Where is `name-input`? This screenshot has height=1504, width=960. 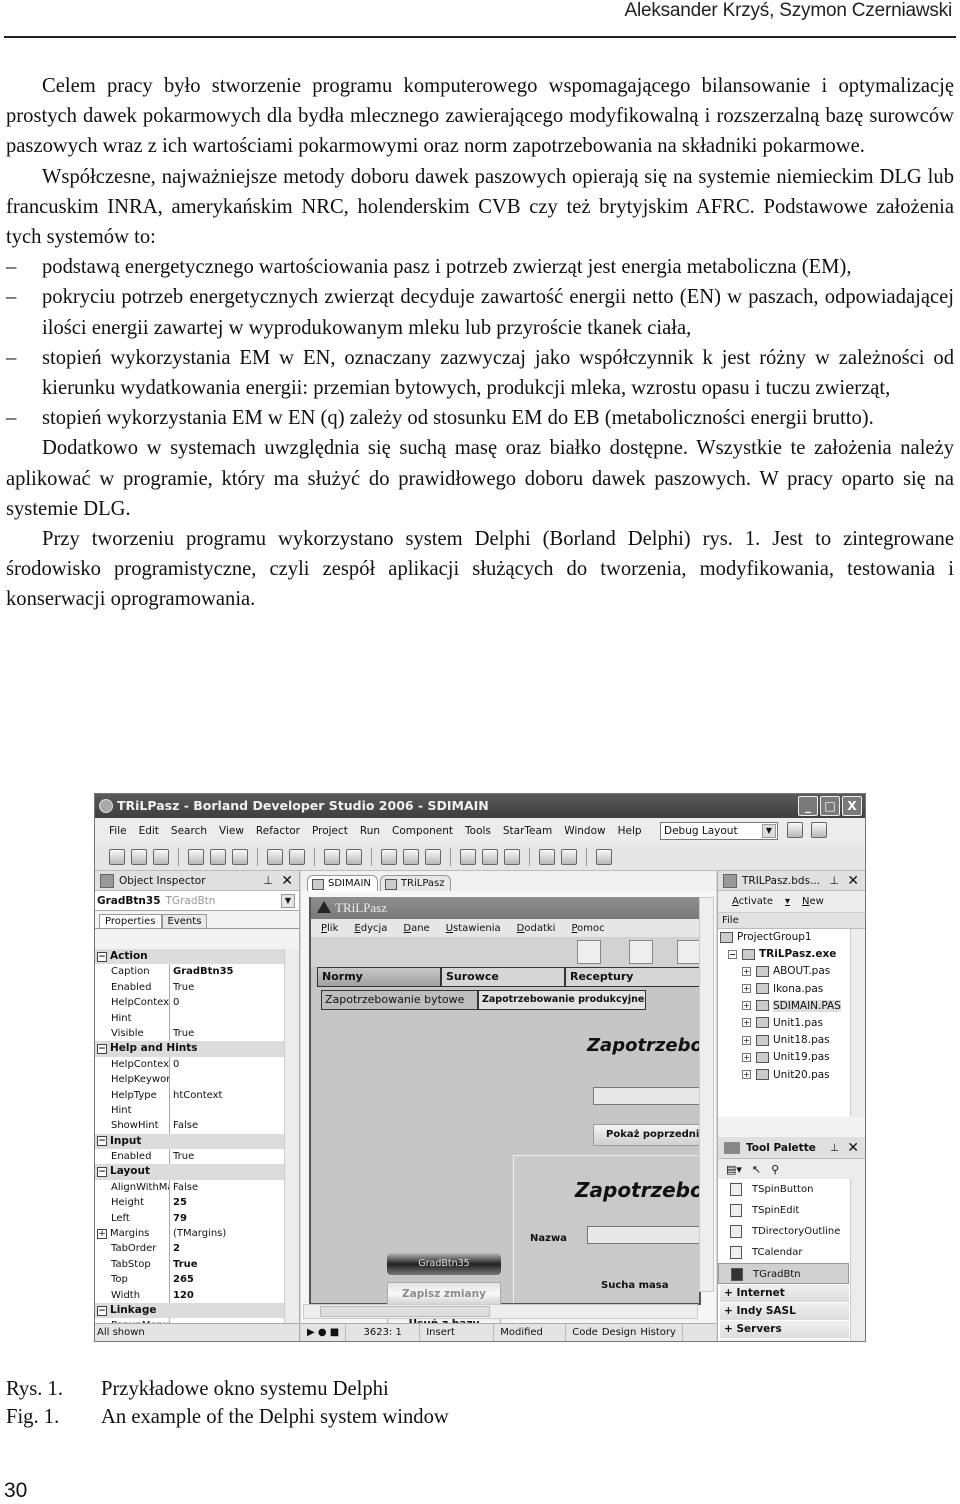
name-input is located at coordinates (643, 1235).